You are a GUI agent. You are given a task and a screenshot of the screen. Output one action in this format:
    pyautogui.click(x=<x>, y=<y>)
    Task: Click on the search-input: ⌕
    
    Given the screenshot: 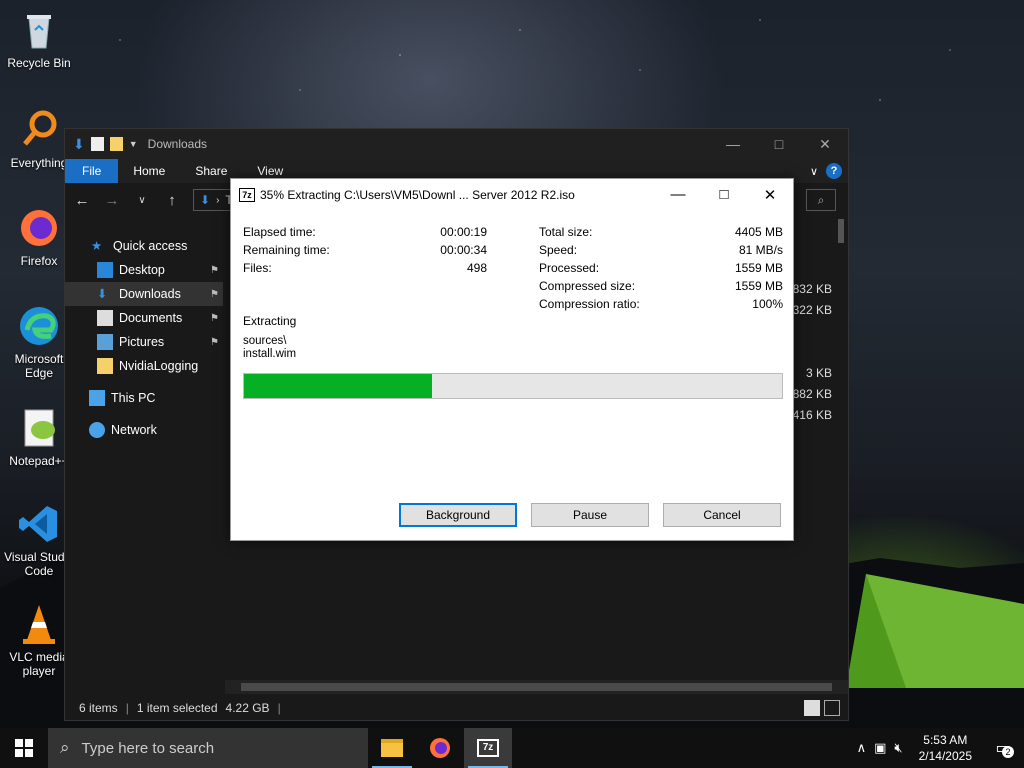 What is the action you would take?
    pyautogui.click(x=821, y=200)
    